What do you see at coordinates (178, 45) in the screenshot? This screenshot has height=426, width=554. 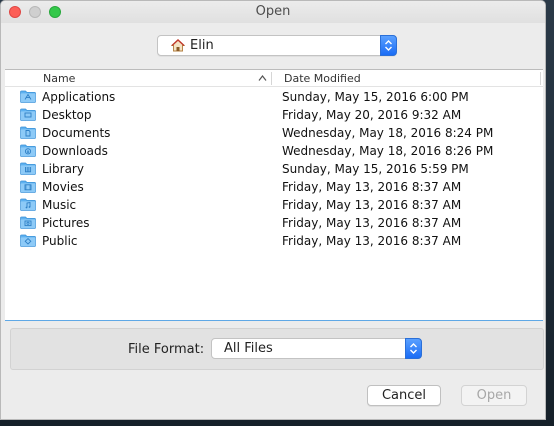 I see `home-icon` at bounding box center [178, 45].